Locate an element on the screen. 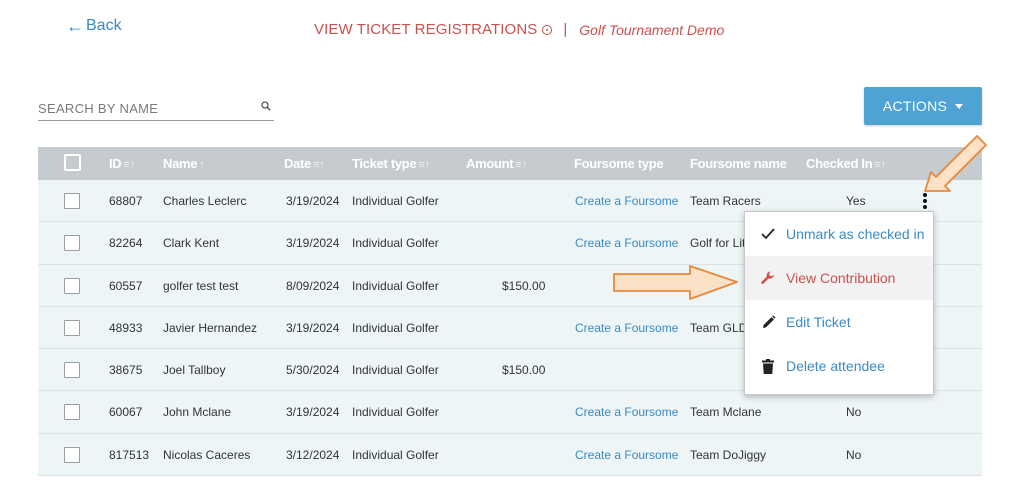 The height and width of the screenshot is (484, 1024). cell-date: 8/09/2024 is located at coordinates (313, 285).